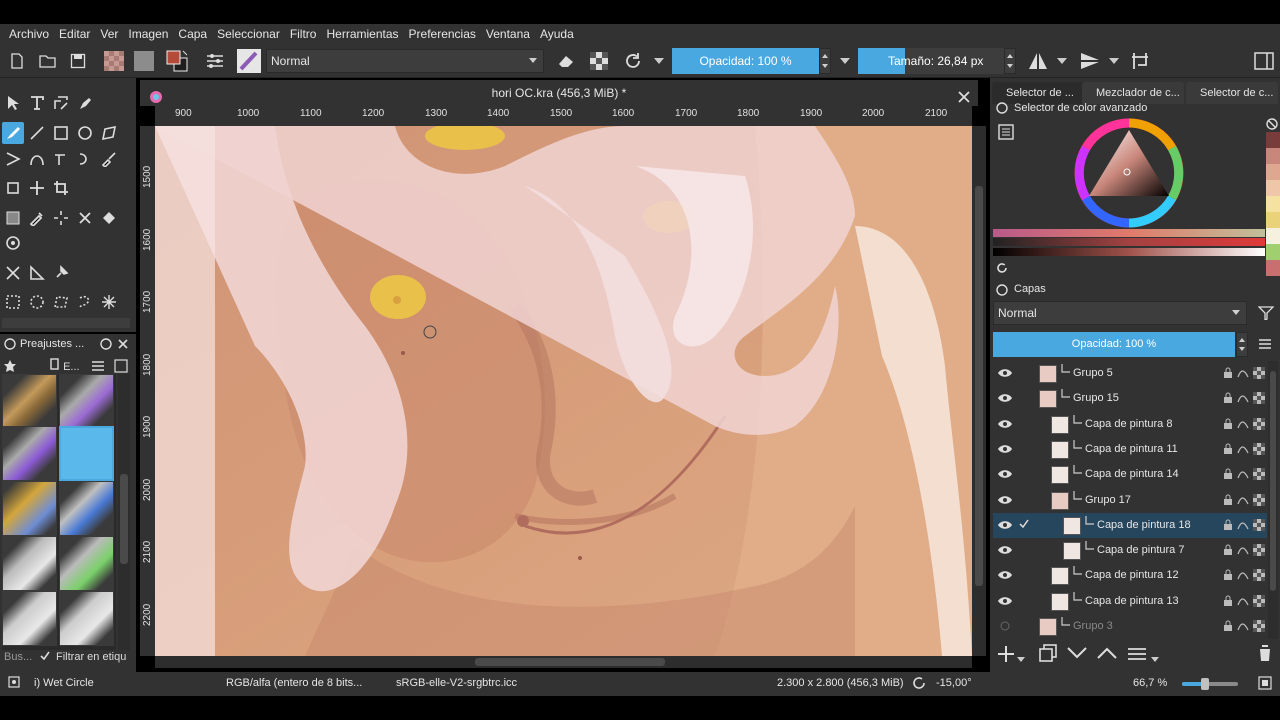 The image size is (1280, 720). I want to click on polygon-select-icon, so click(61, 302).